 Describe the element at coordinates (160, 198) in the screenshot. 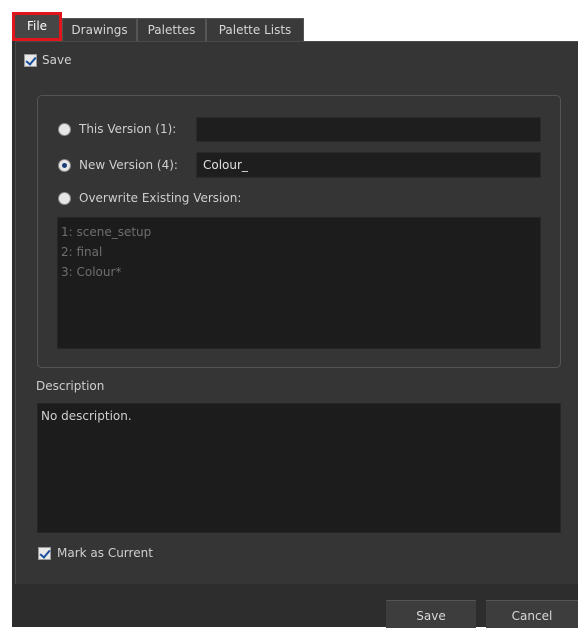

I see `overwrite-label: Overwrite Existing Version:` at that location.